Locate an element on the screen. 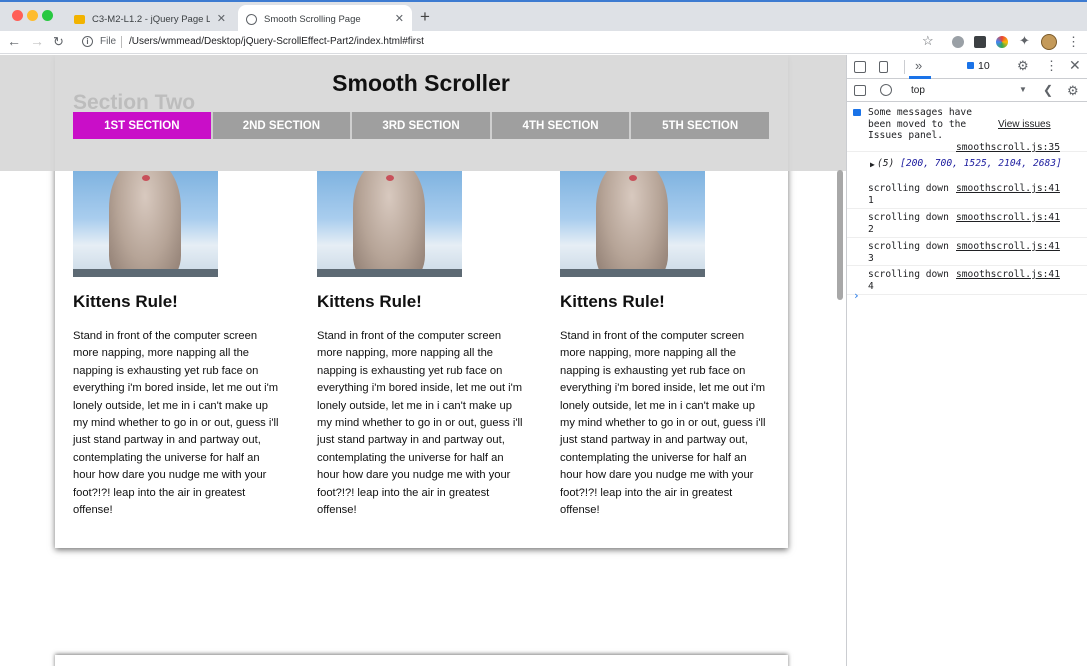  console-prompt: › is located at coordinates (856, 295).